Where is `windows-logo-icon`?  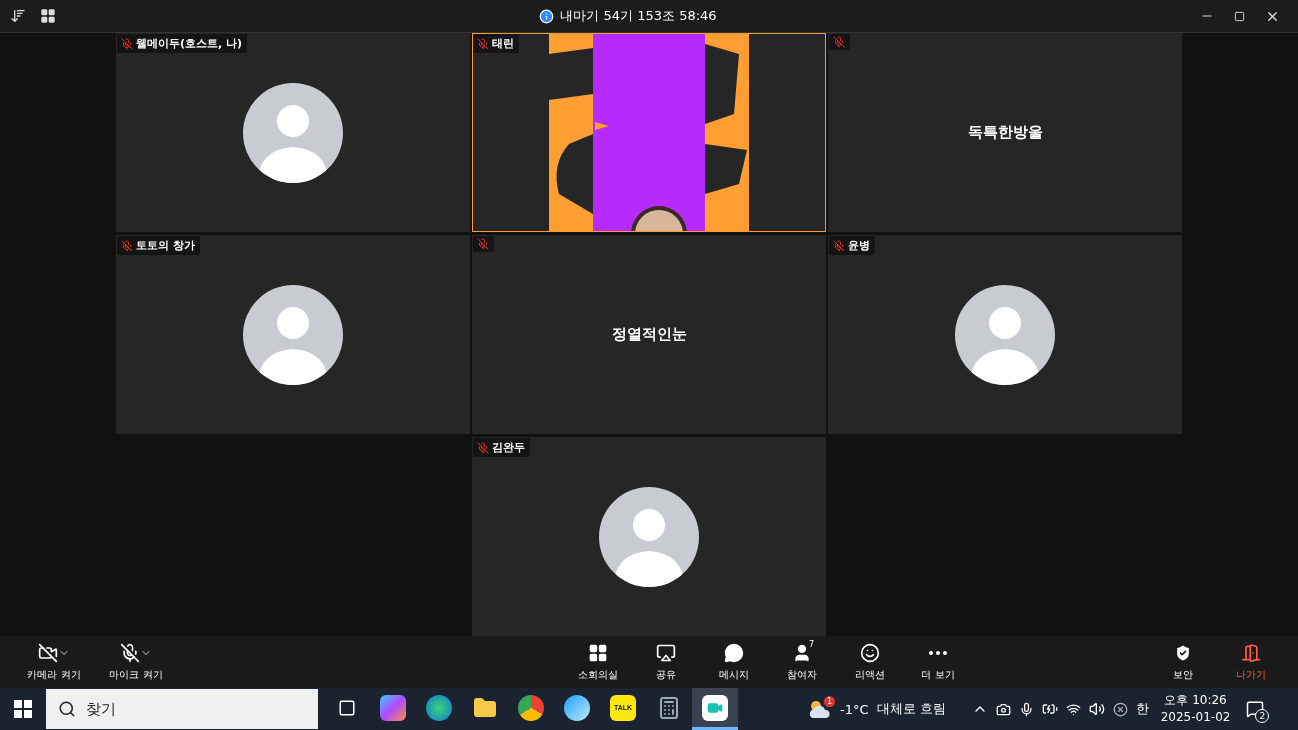 windows-logo-icon is located at coordinates (23, 709).